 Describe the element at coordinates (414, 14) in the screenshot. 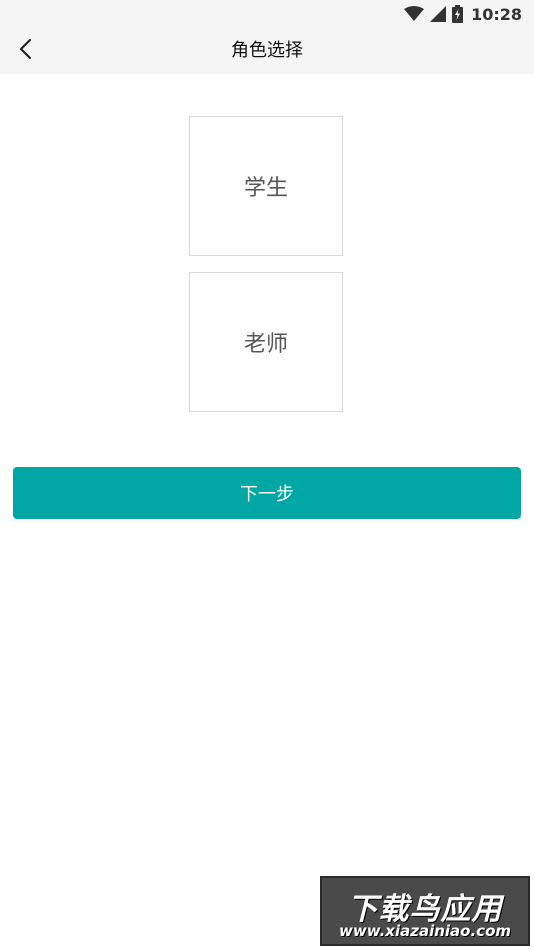

I see `wifi-icon` at that location.